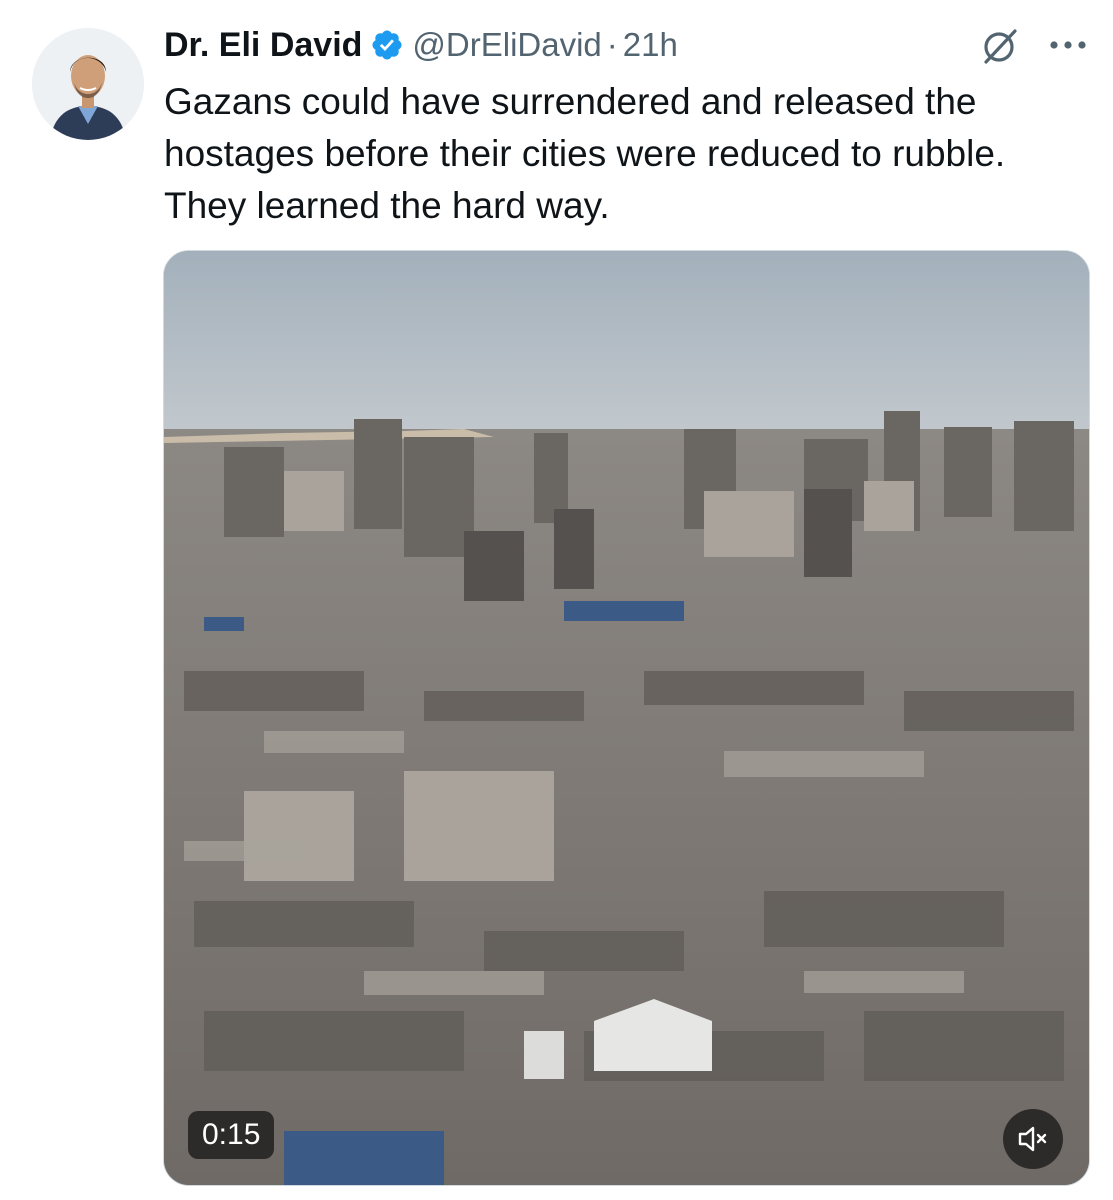 Image resolution: width=1113 pixels, height=1200 pixels. What do you see at coordinates (1000, 46) in the screenshot?
I see `grok-icon` at bounding box center [1000, 46].